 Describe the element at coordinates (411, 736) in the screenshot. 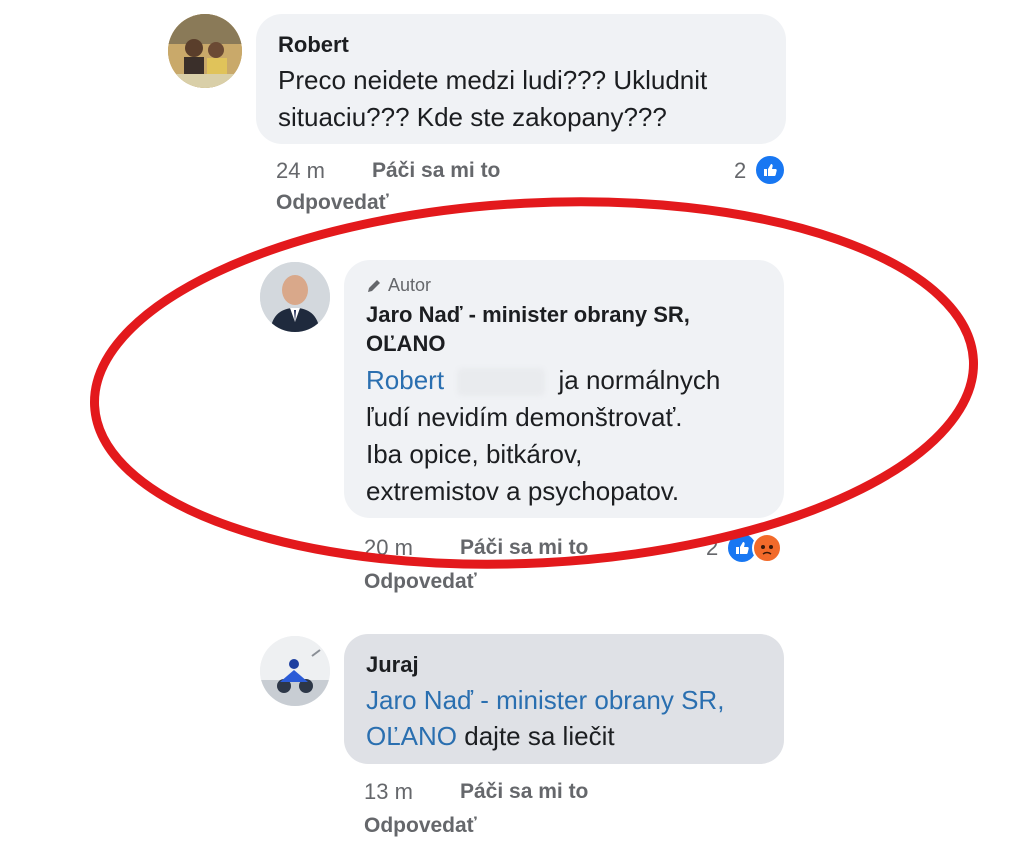

I see `mention-link-line2: OĽANO` at that location.